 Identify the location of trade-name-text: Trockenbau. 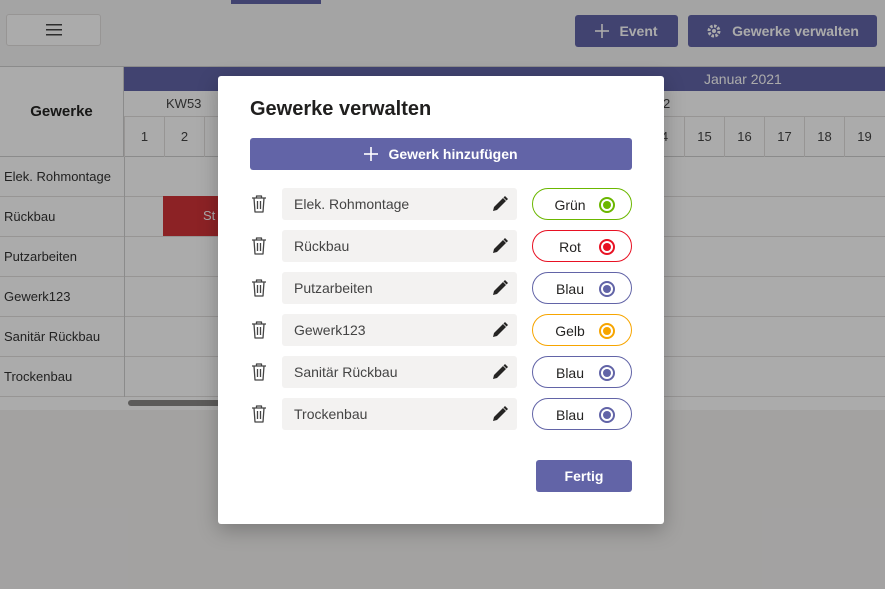
(331, 414).